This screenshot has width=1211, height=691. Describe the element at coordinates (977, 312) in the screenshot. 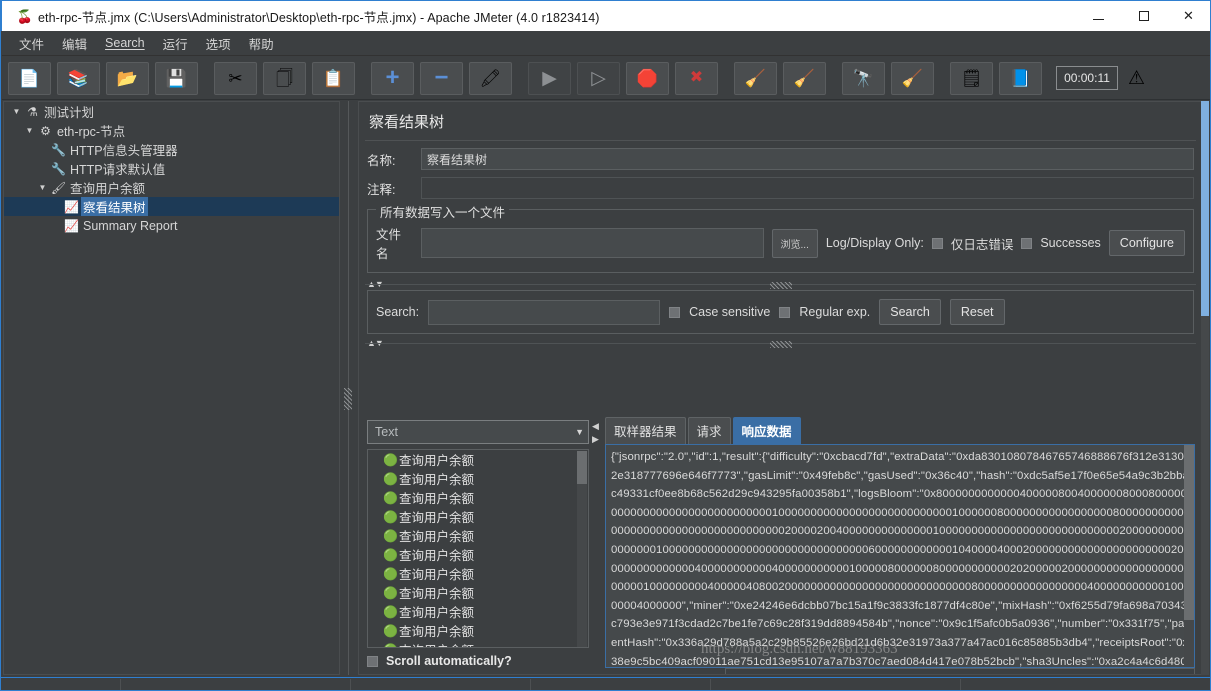

I see `reset-button: Reset` at that location.